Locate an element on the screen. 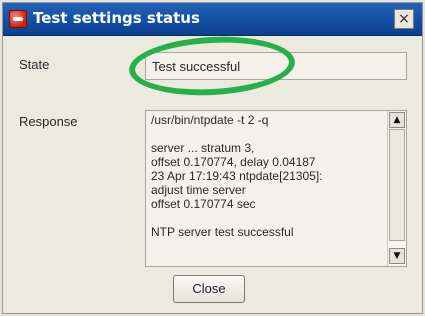  scroll-up-arrow-icon: ▲ is located at coordinates (397, 120).